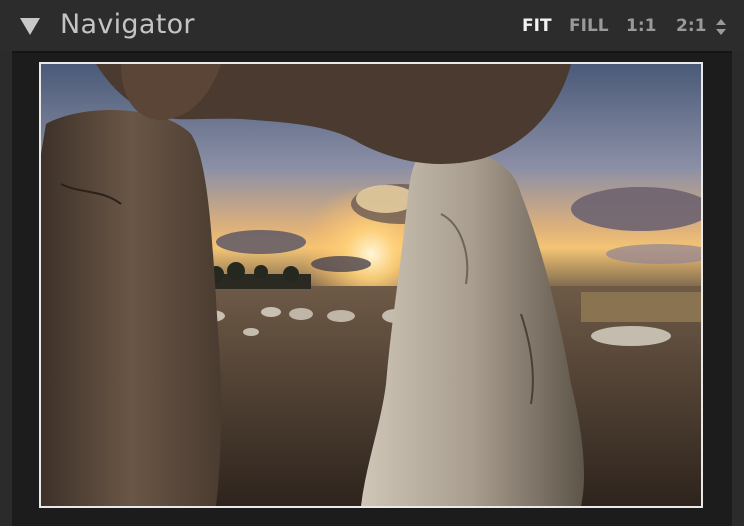  What do you see at coordinates (589, 26) in the screenshot?
I see `zoom-fill-button: FILL` at bounding box center [589, 26].